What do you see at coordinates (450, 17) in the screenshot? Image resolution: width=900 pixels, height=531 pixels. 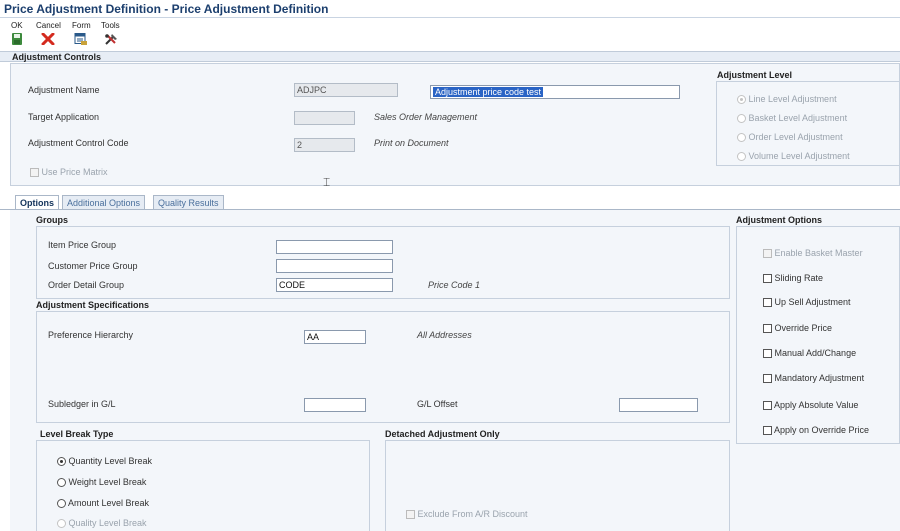 I see `title-divider` at bounding box center [450, 17].